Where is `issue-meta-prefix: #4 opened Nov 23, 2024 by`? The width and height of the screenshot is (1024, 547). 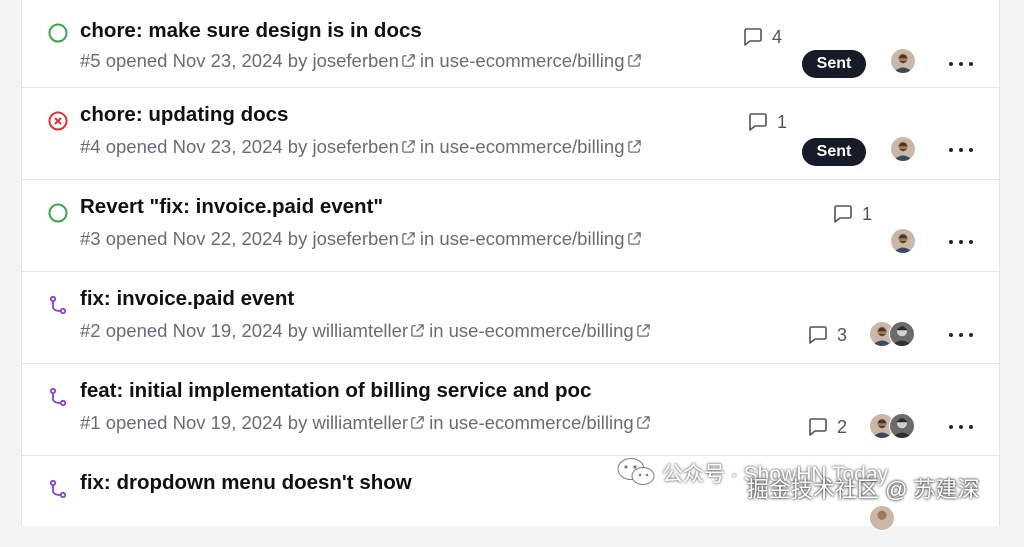 issue-meta-prefix: #4 opened Nov 23, 2024 by is located at coordinates (194, 146).